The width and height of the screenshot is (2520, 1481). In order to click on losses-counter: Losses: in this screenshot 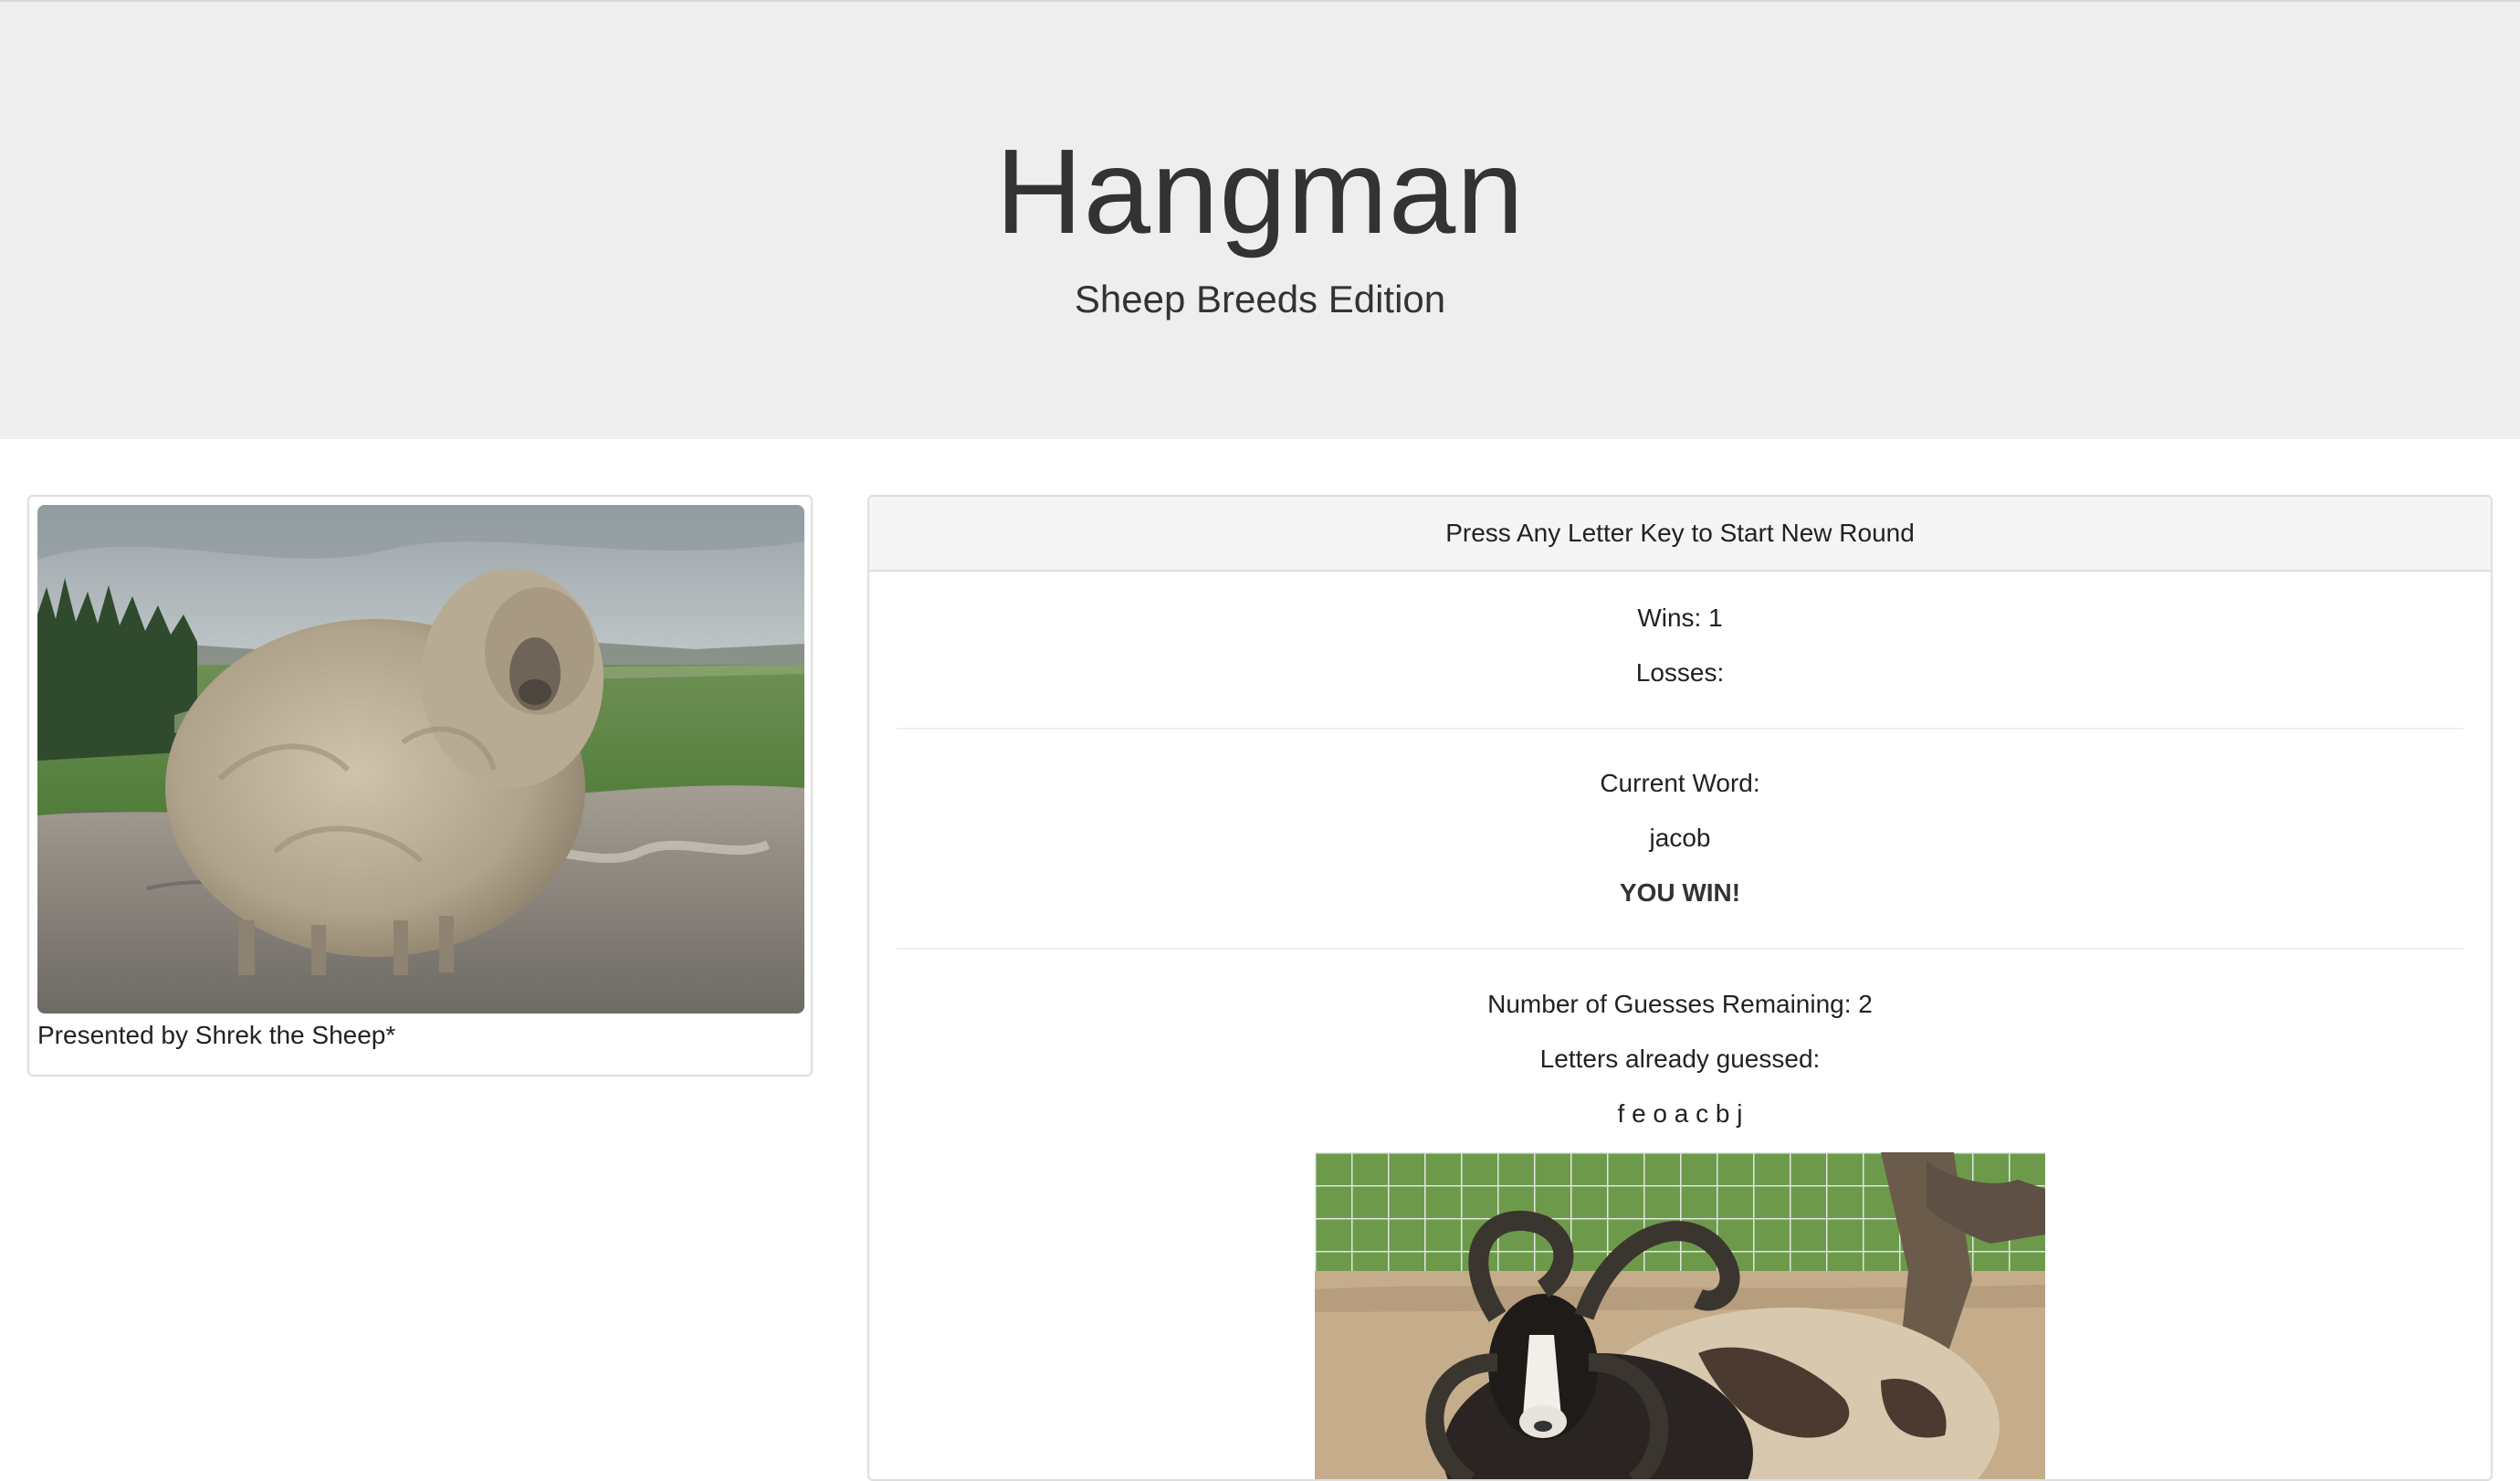, I will do `click(1680, 672)`.